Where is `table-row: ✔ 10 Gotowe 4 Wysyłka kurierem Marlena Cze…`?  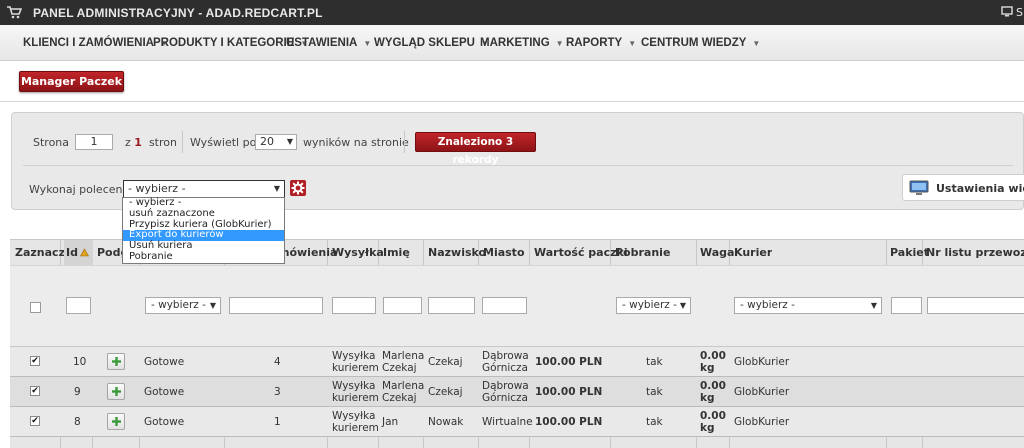
table-row: ✔ 10 Gotowe 4 Wysyłka kurierem Marlena Cze… is located at coordinates (517, 362).